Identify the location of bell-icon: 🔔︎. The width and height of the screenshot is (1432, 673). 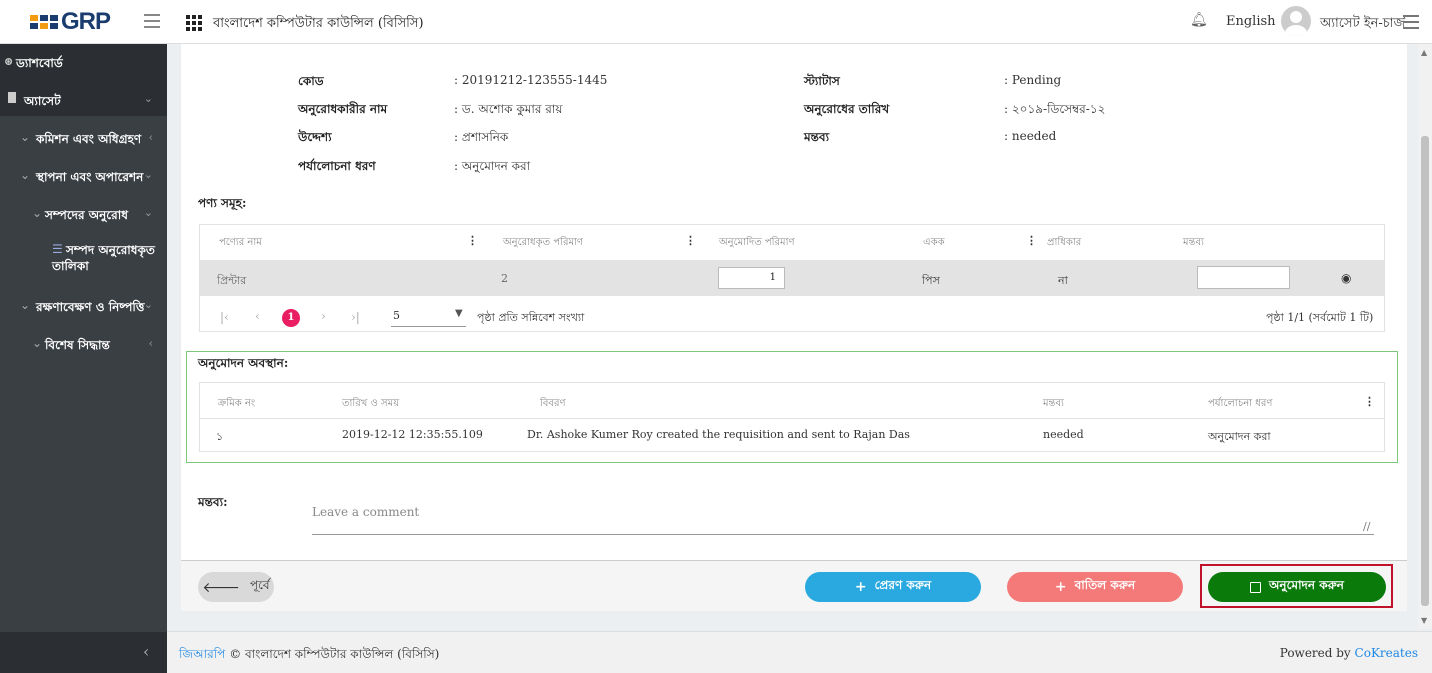
(1199, 20).